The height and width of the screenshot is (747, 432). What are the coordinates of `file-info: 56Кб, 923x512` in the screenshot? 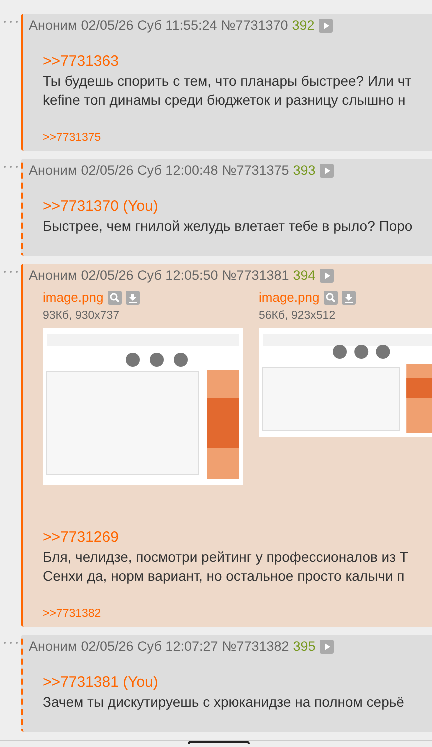 It's located at (298, 316).